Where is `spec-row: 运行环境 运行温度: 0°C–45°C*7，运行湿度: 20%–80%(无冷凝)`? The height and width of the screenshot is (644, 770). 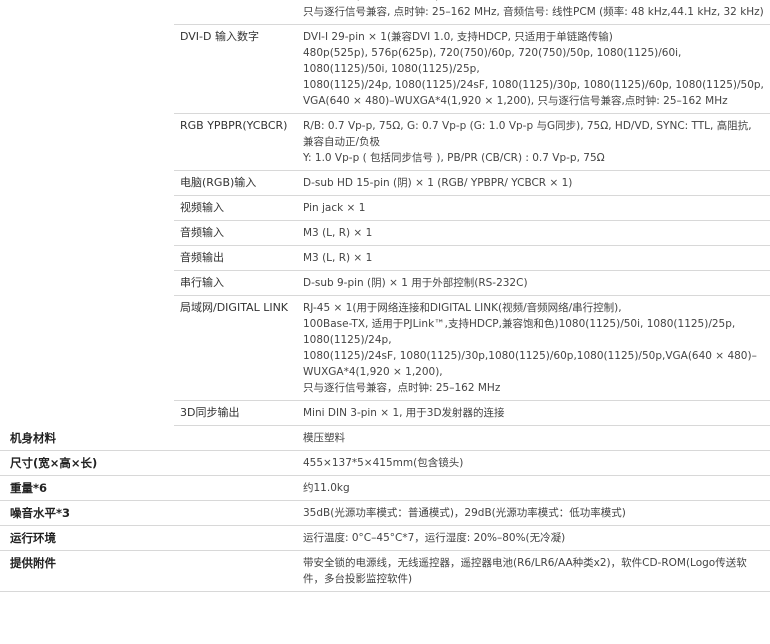
spec-row: 运行环境 运行温度: 0°C–45°C*7，运行湿度: 20%–80%(无冷凝) is located at coordinates (385, 538).